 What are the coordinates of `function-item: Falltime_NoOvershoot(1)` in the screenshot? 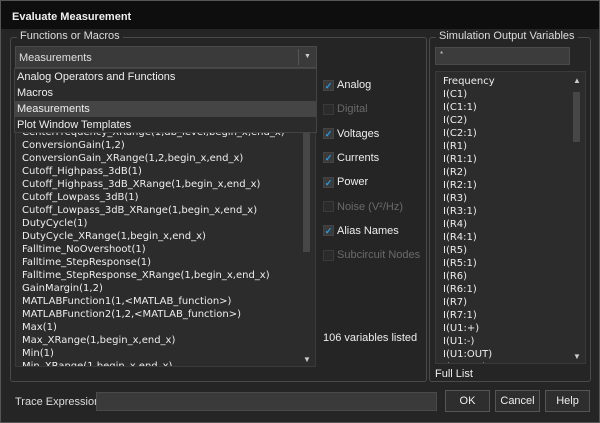 It's located at (153, 249).